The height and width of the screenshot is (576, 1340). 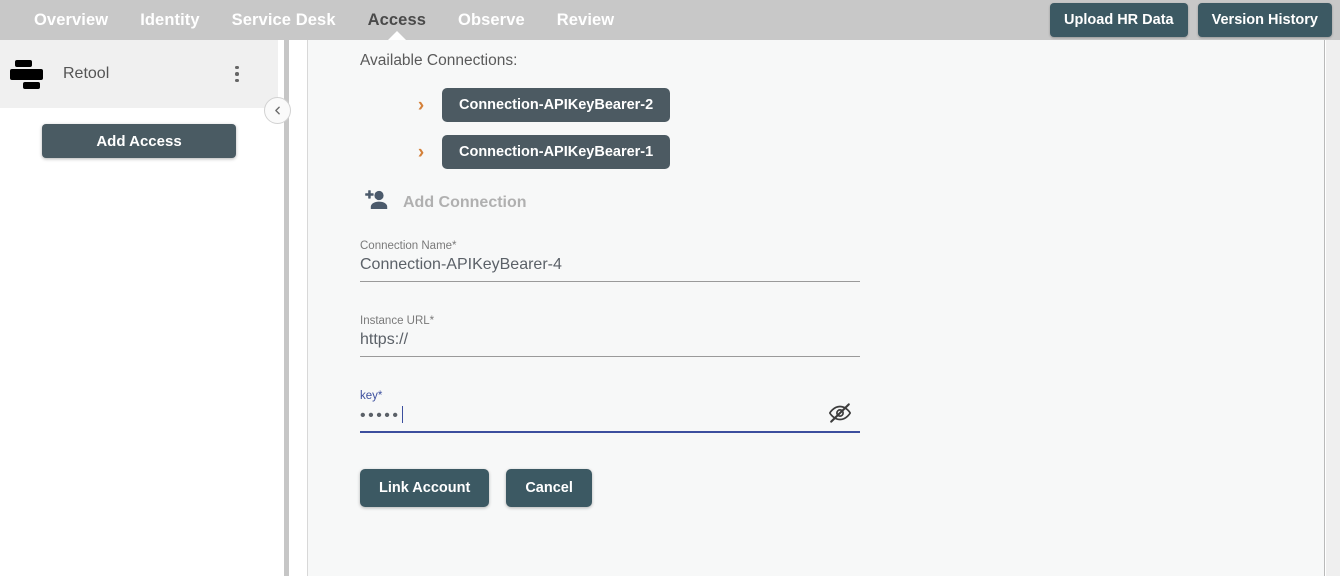 What do you see at coordinates (842, 105) in the screenshot?
I see `connection-row: › Connection-APIKeyBearer-2` at bounding box center [842, 105].